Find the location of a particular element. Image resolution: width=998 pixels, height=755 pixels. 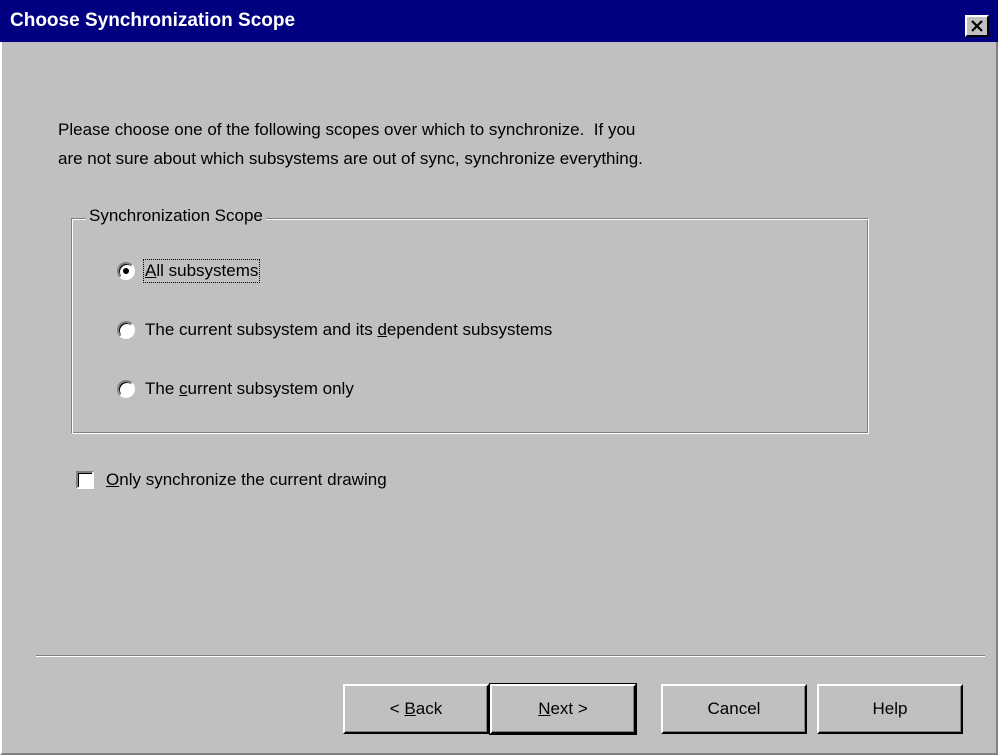

radio-button-current-only is located at coordinates (126, 389).